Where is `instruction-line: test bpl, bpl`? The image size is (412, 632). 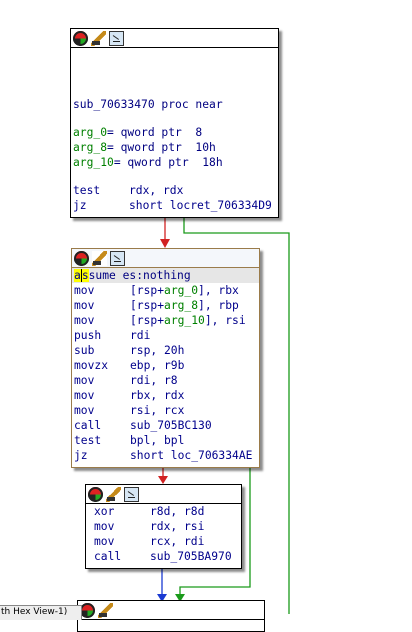
instruction-line: test bpl, bpl is located at coordinates (165, 440).